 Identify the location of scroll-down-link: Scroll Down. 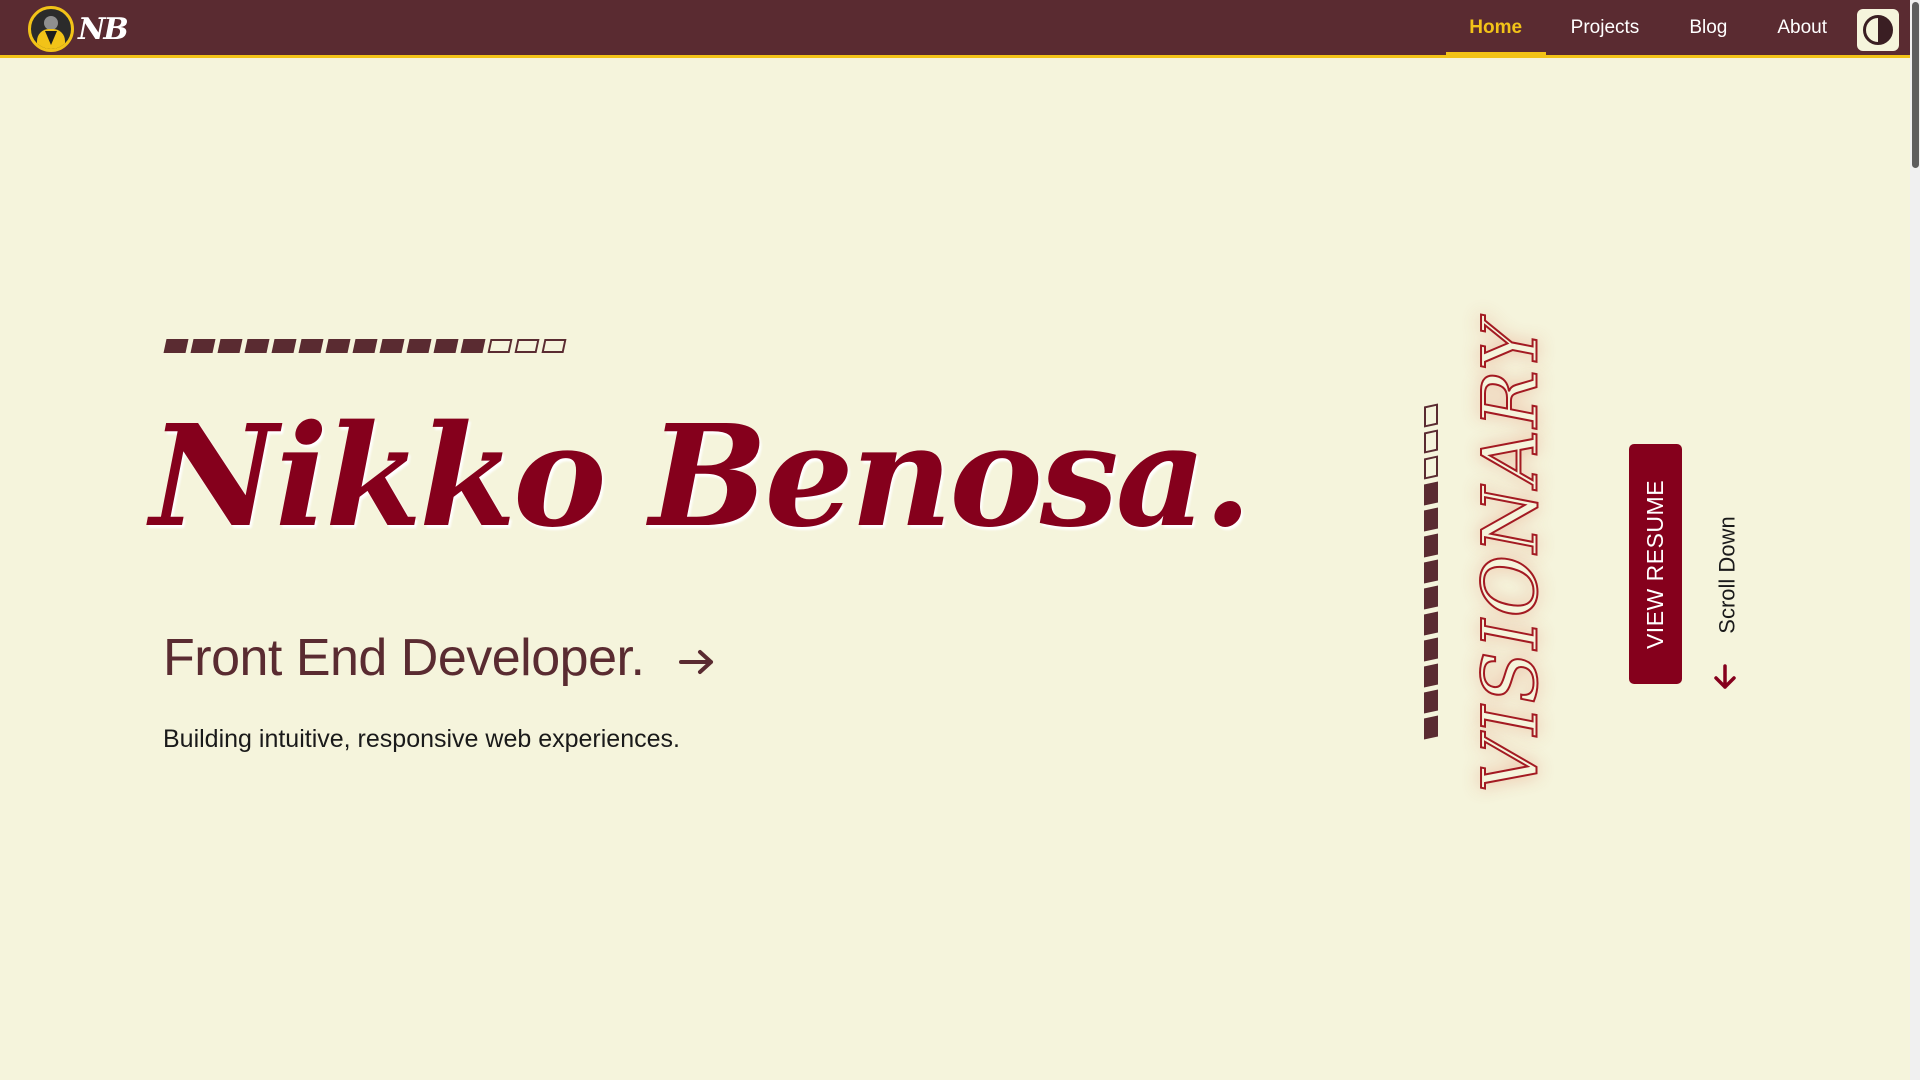
(1728, 575).